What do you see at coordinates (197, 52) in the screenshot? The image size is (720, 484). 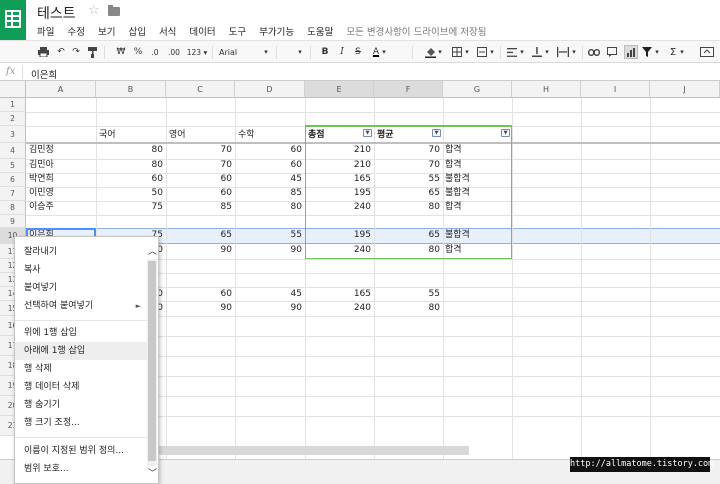 I see `more-formats-button: 123 ▾` at bounding box center [197, 52].